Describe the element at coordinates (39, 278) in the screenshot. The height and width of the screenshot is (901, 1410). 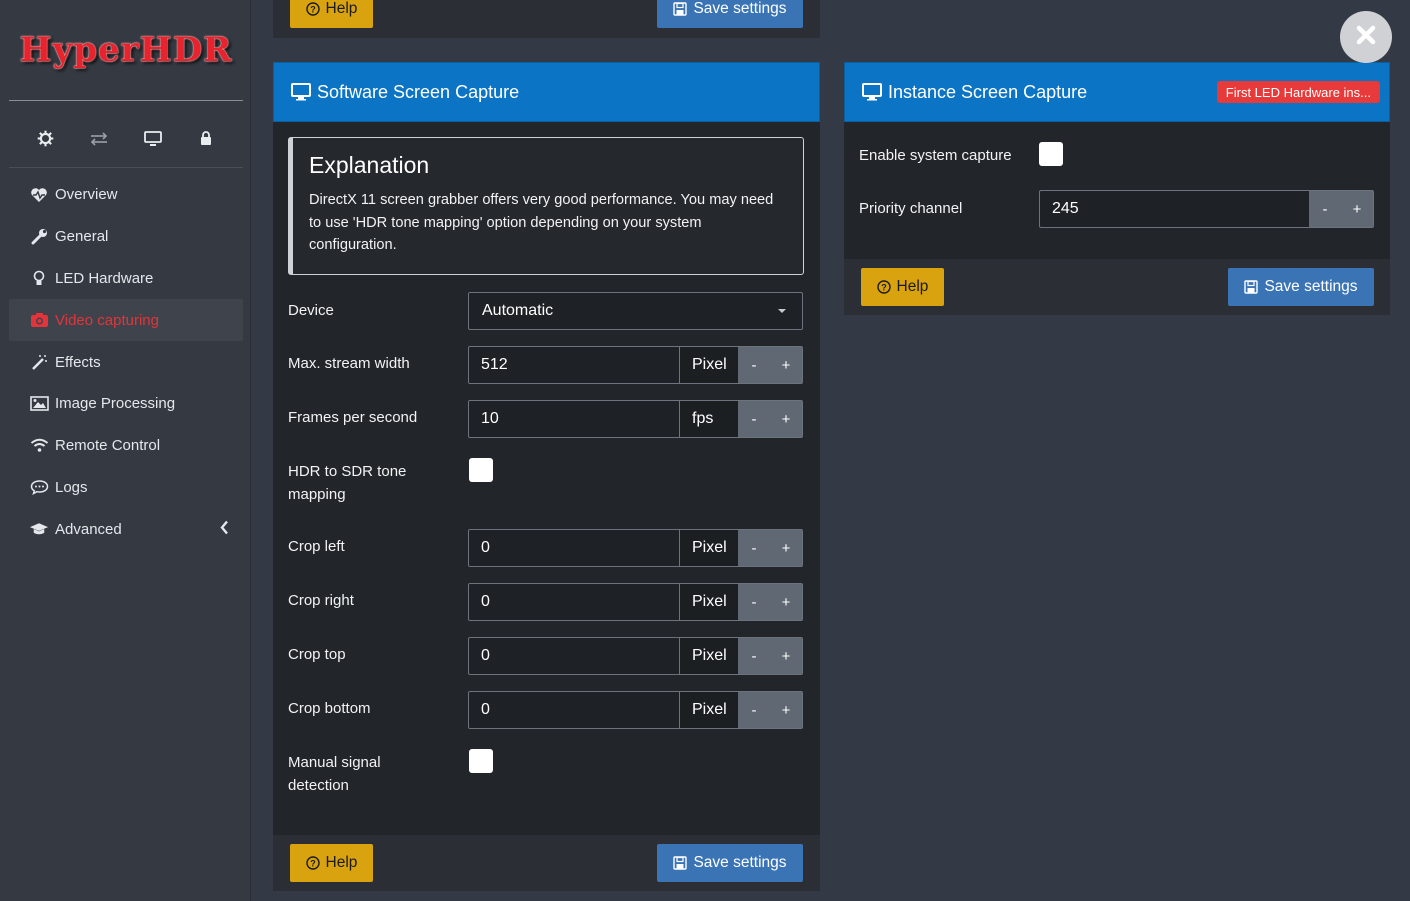
I see `bulb-icon` at that location.